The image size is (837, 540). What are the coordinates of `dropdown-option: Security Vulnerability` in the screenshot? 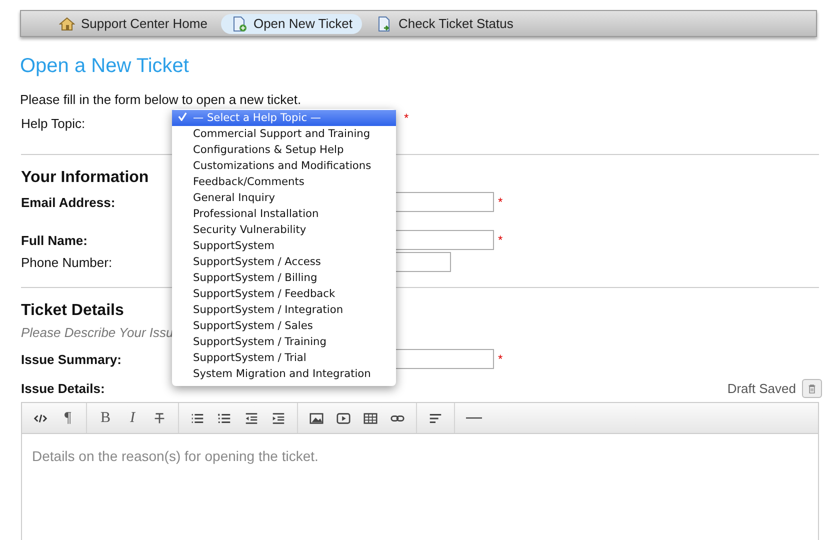 It's located at (284, 230).